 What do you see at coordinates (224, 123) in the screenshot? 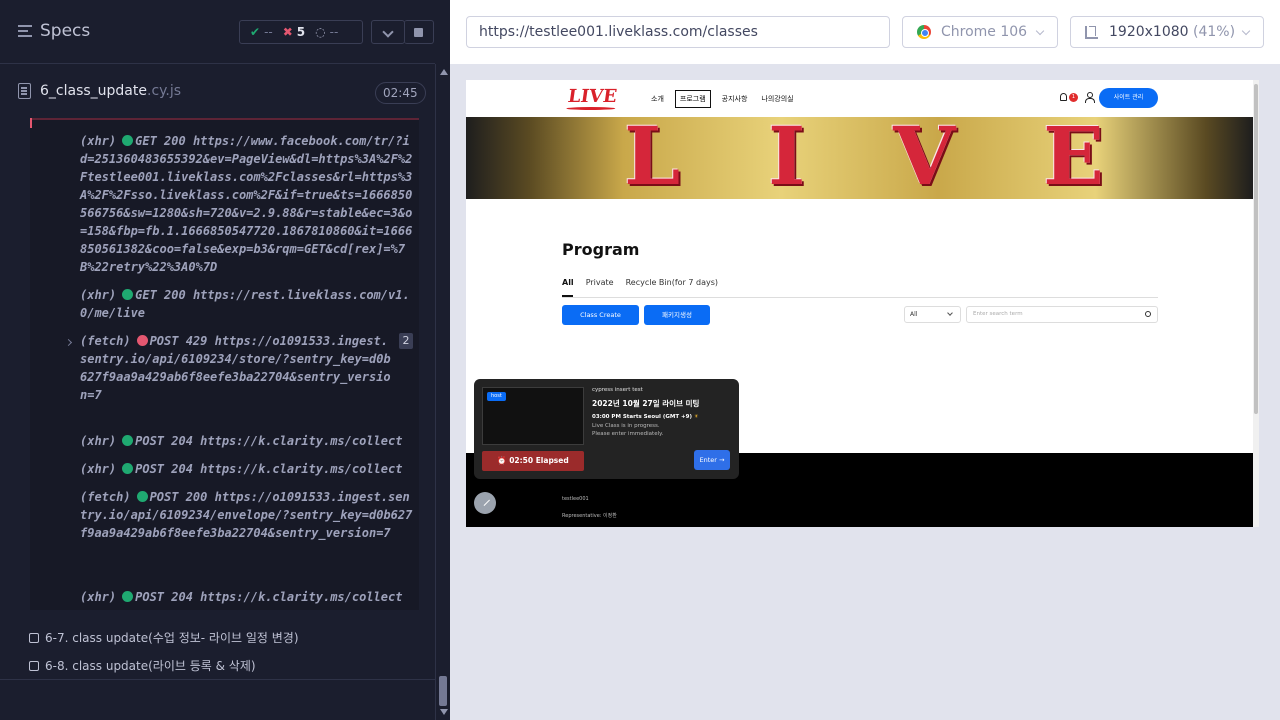
I see `failed-test-indicator` at bounding box center [224, 123].